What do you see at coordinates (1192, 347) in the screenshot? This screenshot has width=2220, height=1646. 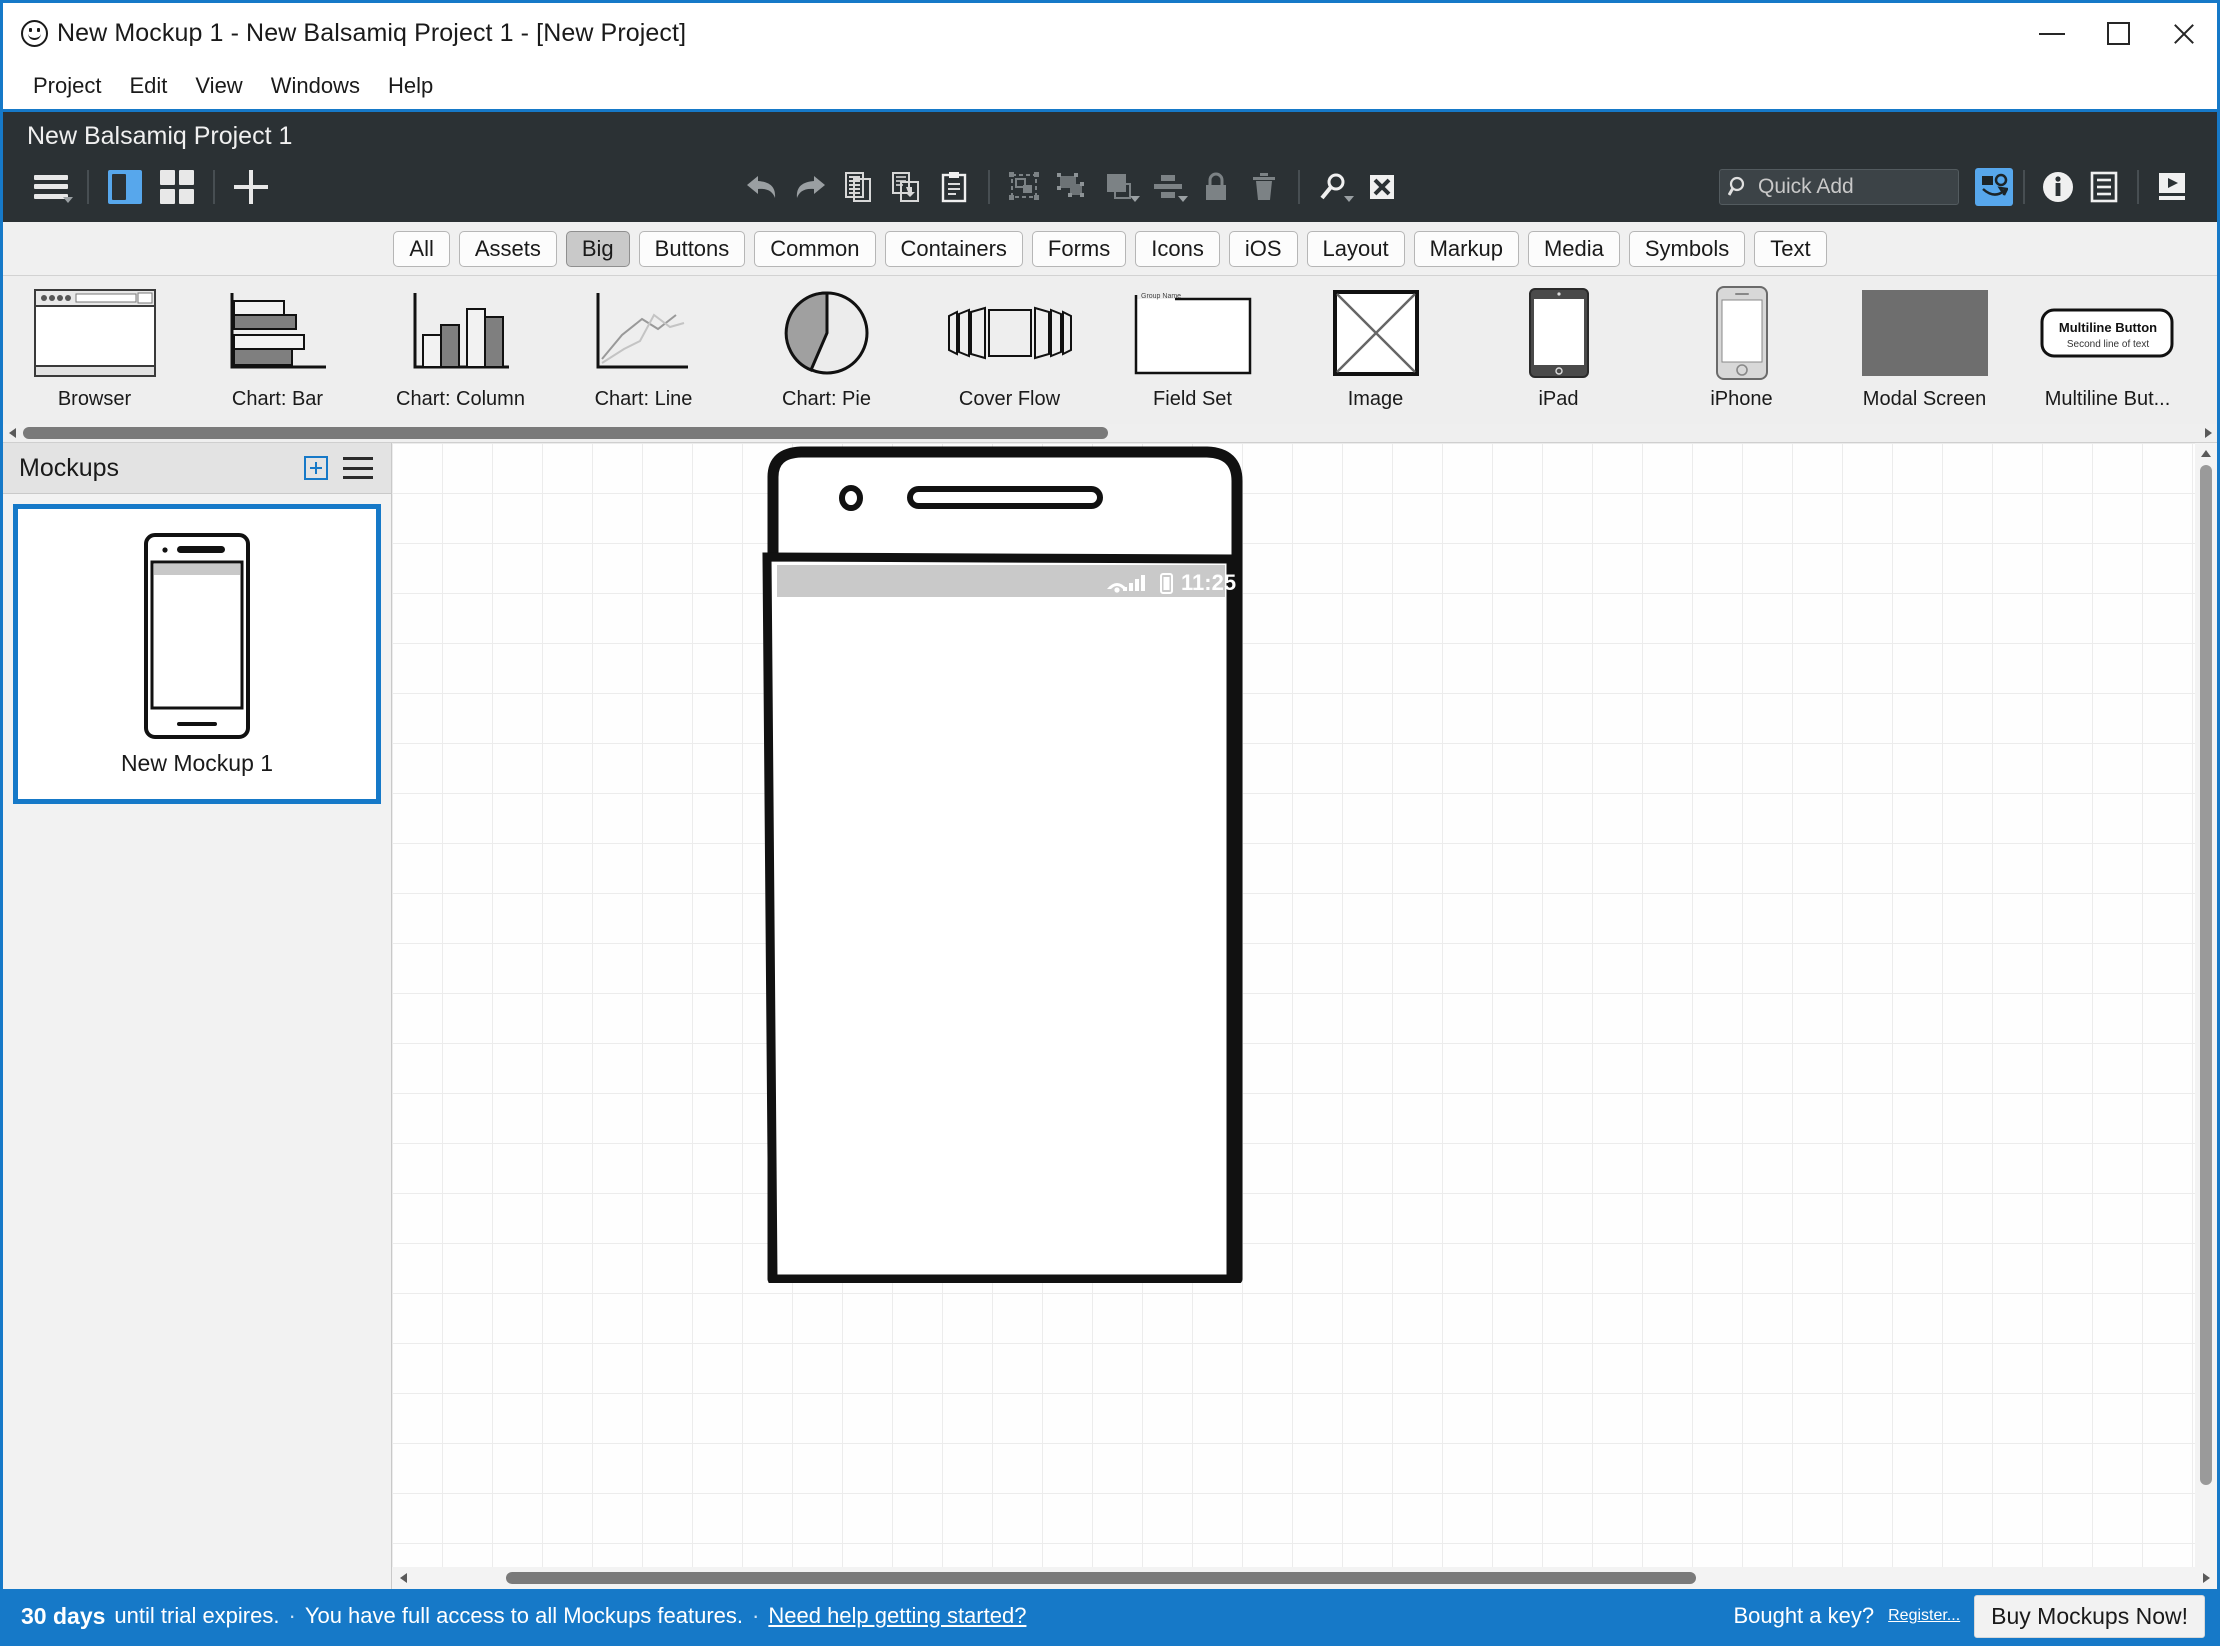 I see `palette-item-field-set: Group Name Field Set` at bounding box center [1192, 347].